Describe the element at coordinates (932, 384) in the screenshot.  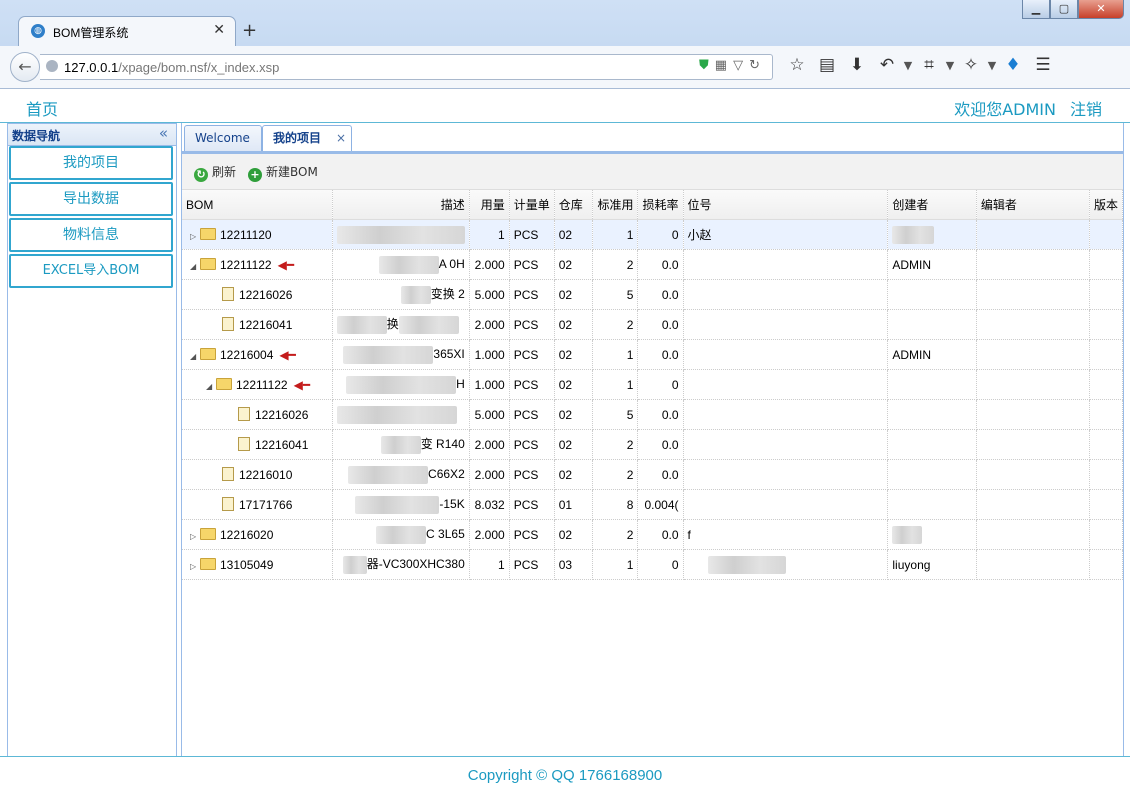
I see `creator-cell` at that location.